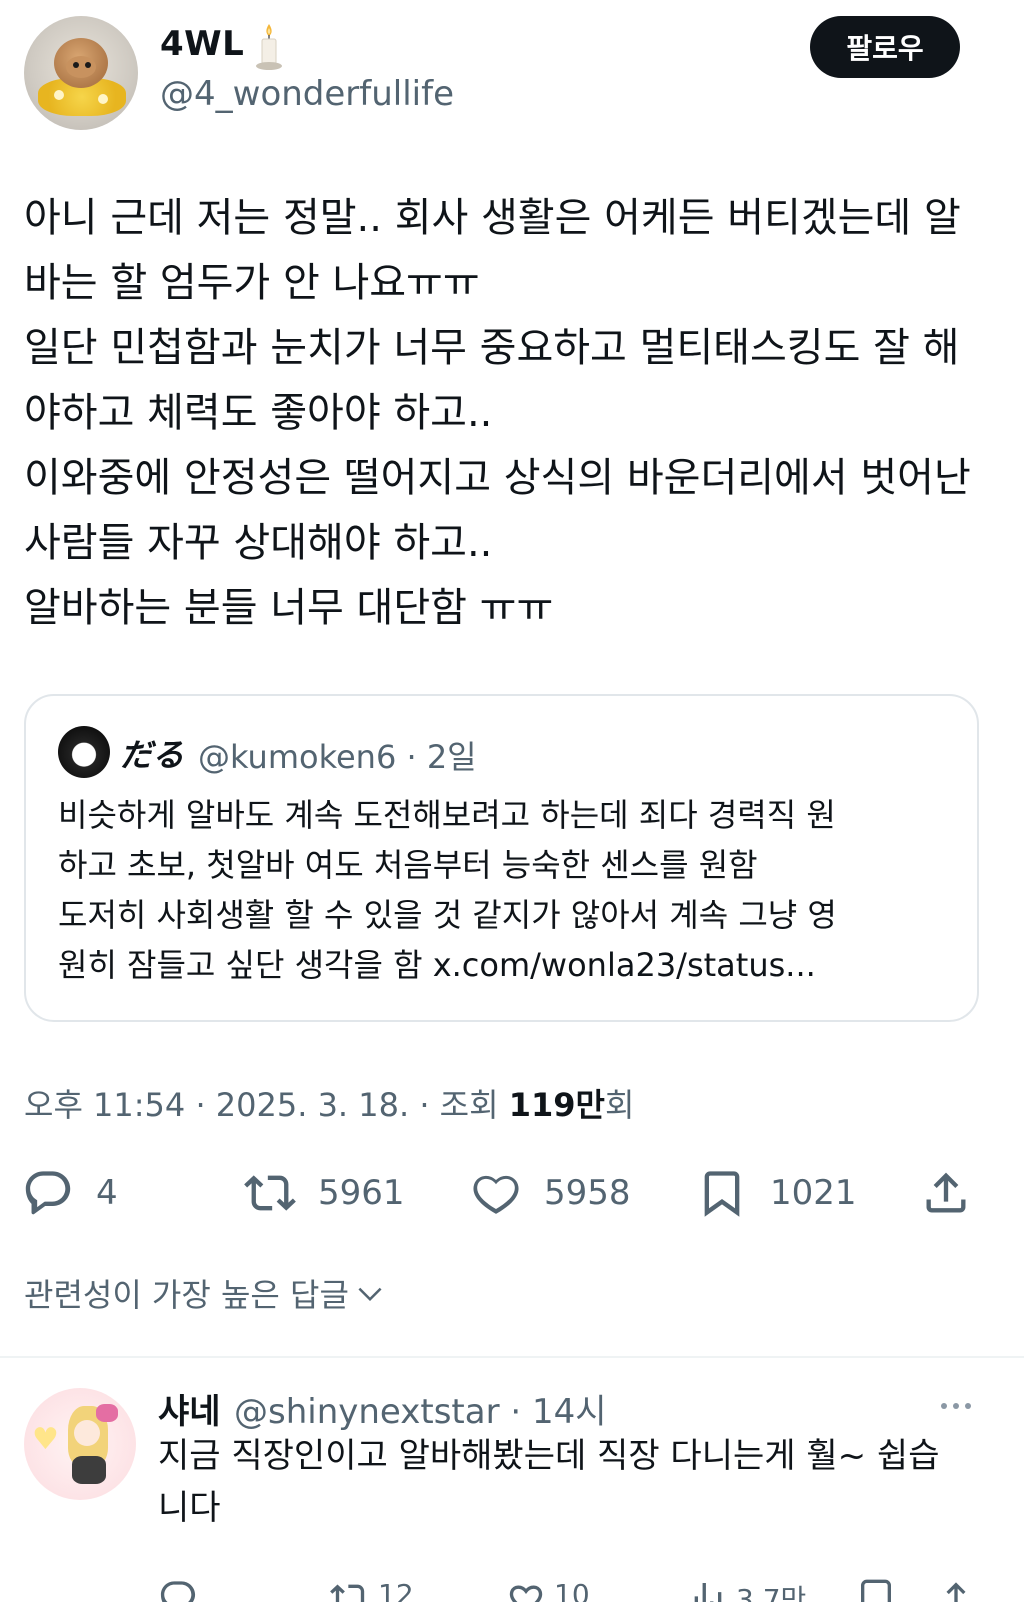 The image size is (1024, 1602). I want to click on avatar-character-bow, so click(107, 1413).